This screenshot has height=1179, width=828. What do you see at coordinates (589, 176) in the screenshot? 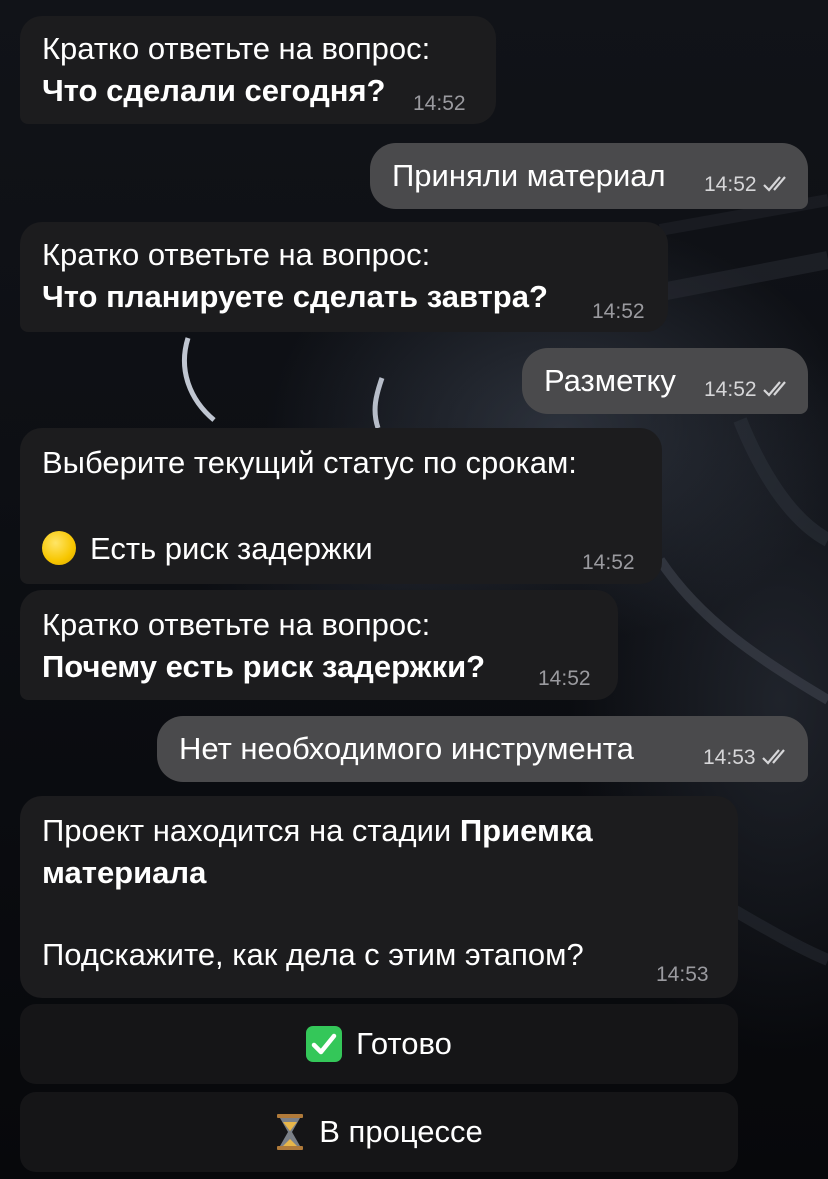
I see `outgoing-message: Приняли материал 14:52` at bounding box center [589, 176].